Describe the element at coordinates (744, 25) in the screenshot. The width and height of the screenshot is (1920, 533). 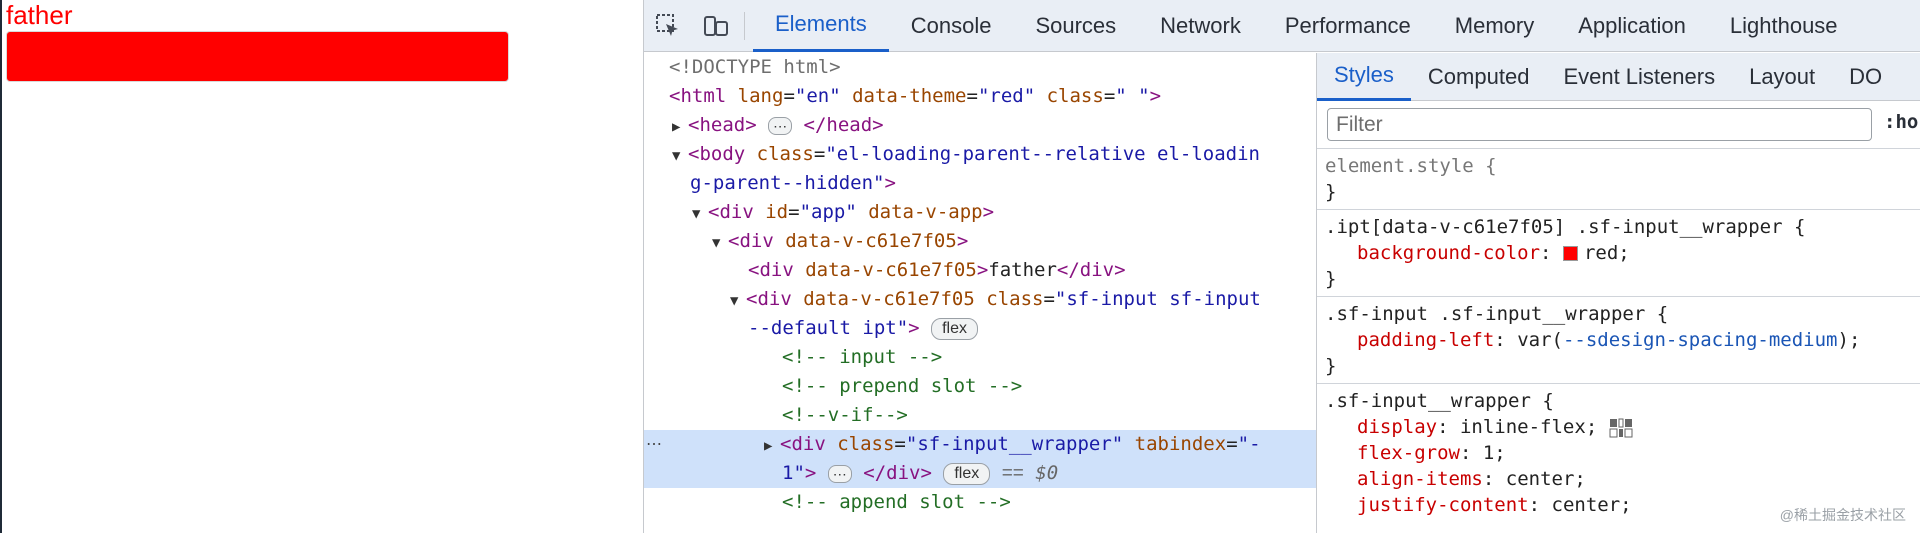
I see `toolbar-divider` at that location.